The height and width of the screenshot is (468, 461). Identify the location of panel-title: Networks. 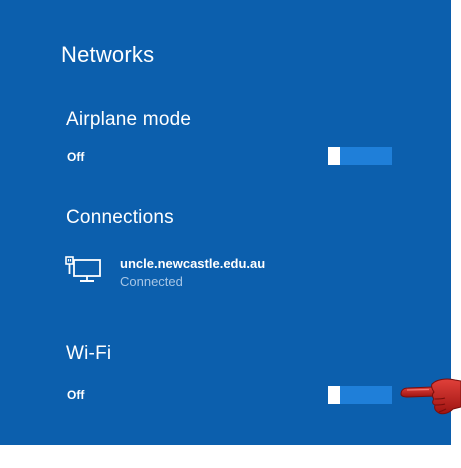
(108, 54).